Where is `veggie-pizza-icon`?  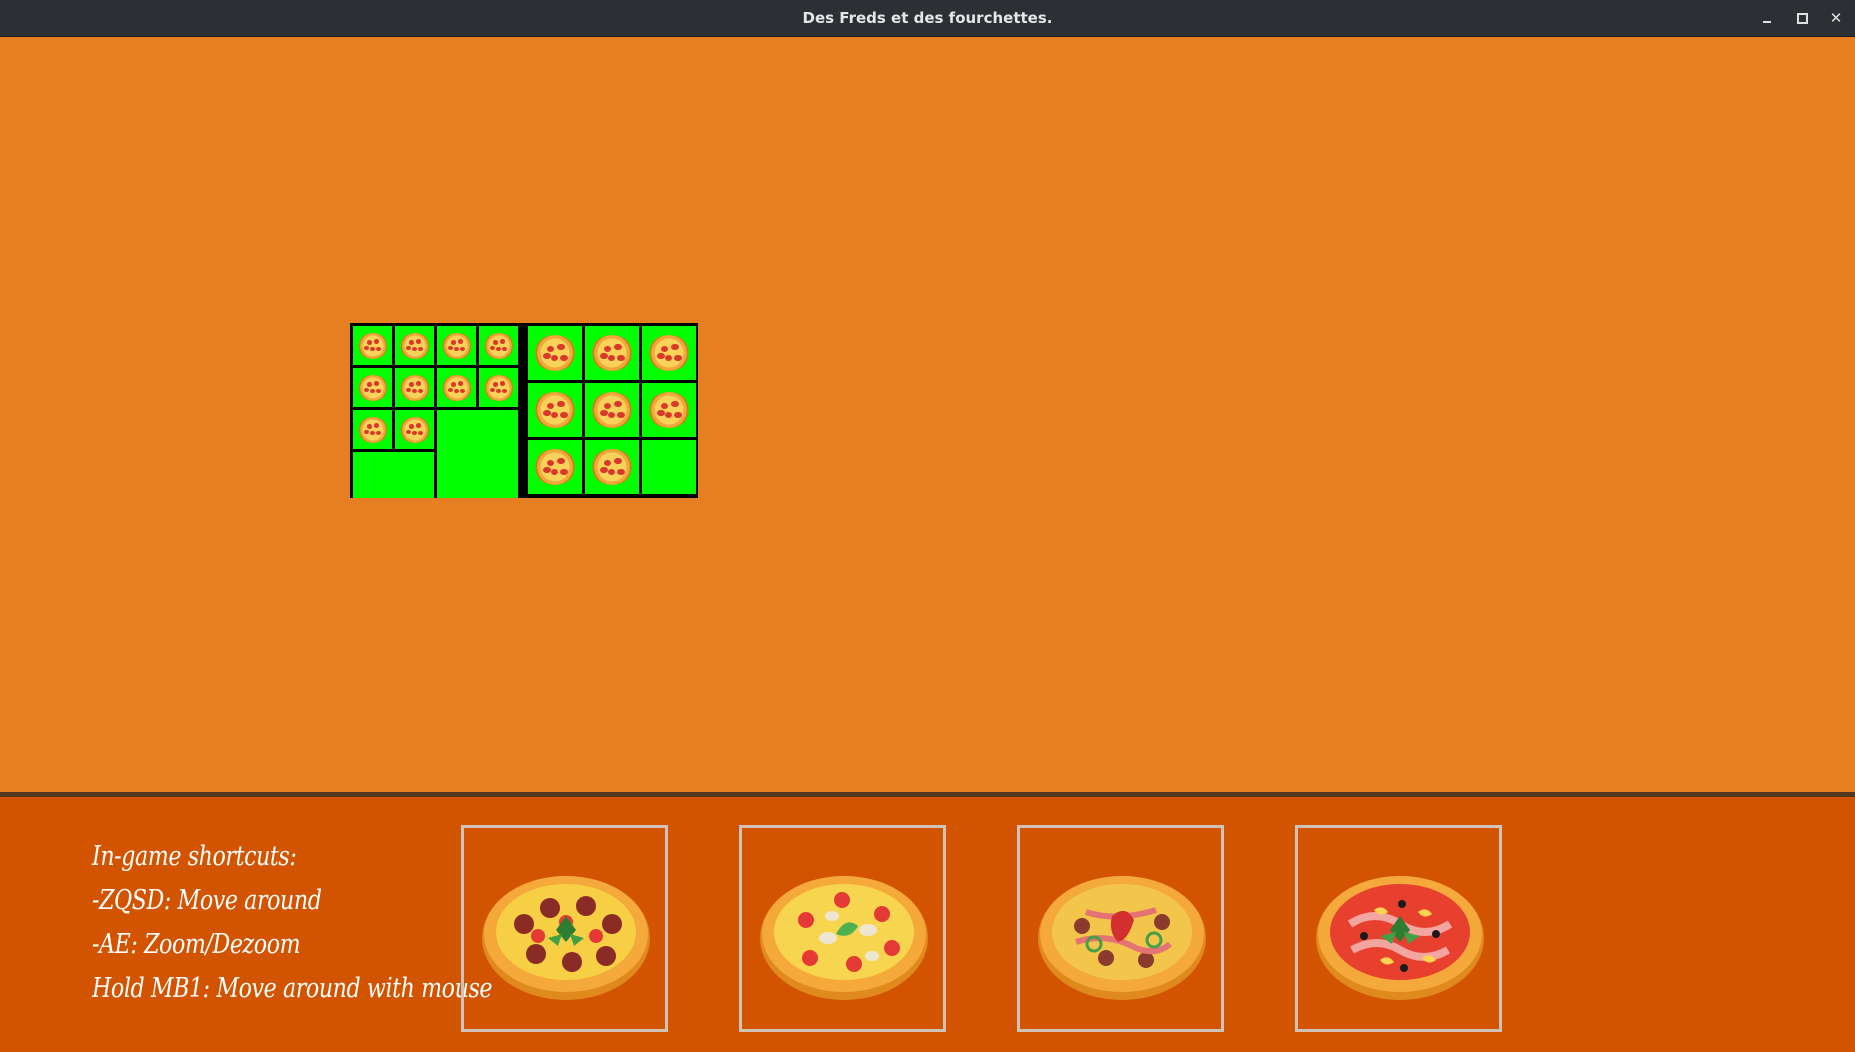 veggie-pizza-icon is located at coordinates (844, 938).